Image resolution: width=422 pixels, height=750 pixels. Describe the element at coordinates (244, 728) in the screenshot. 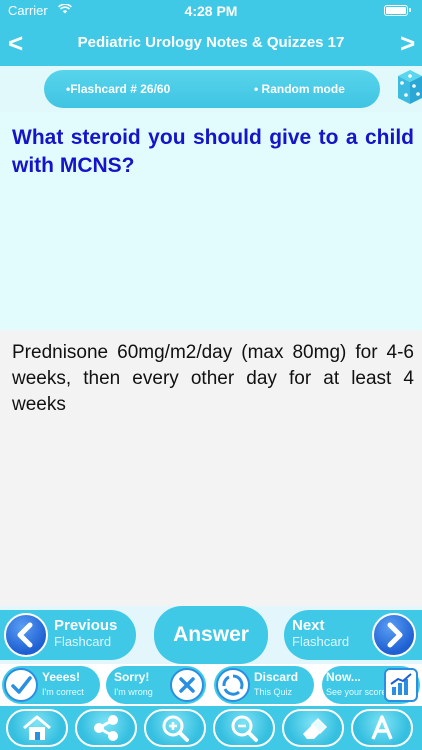

I see `zoom-out-icon` at that location.